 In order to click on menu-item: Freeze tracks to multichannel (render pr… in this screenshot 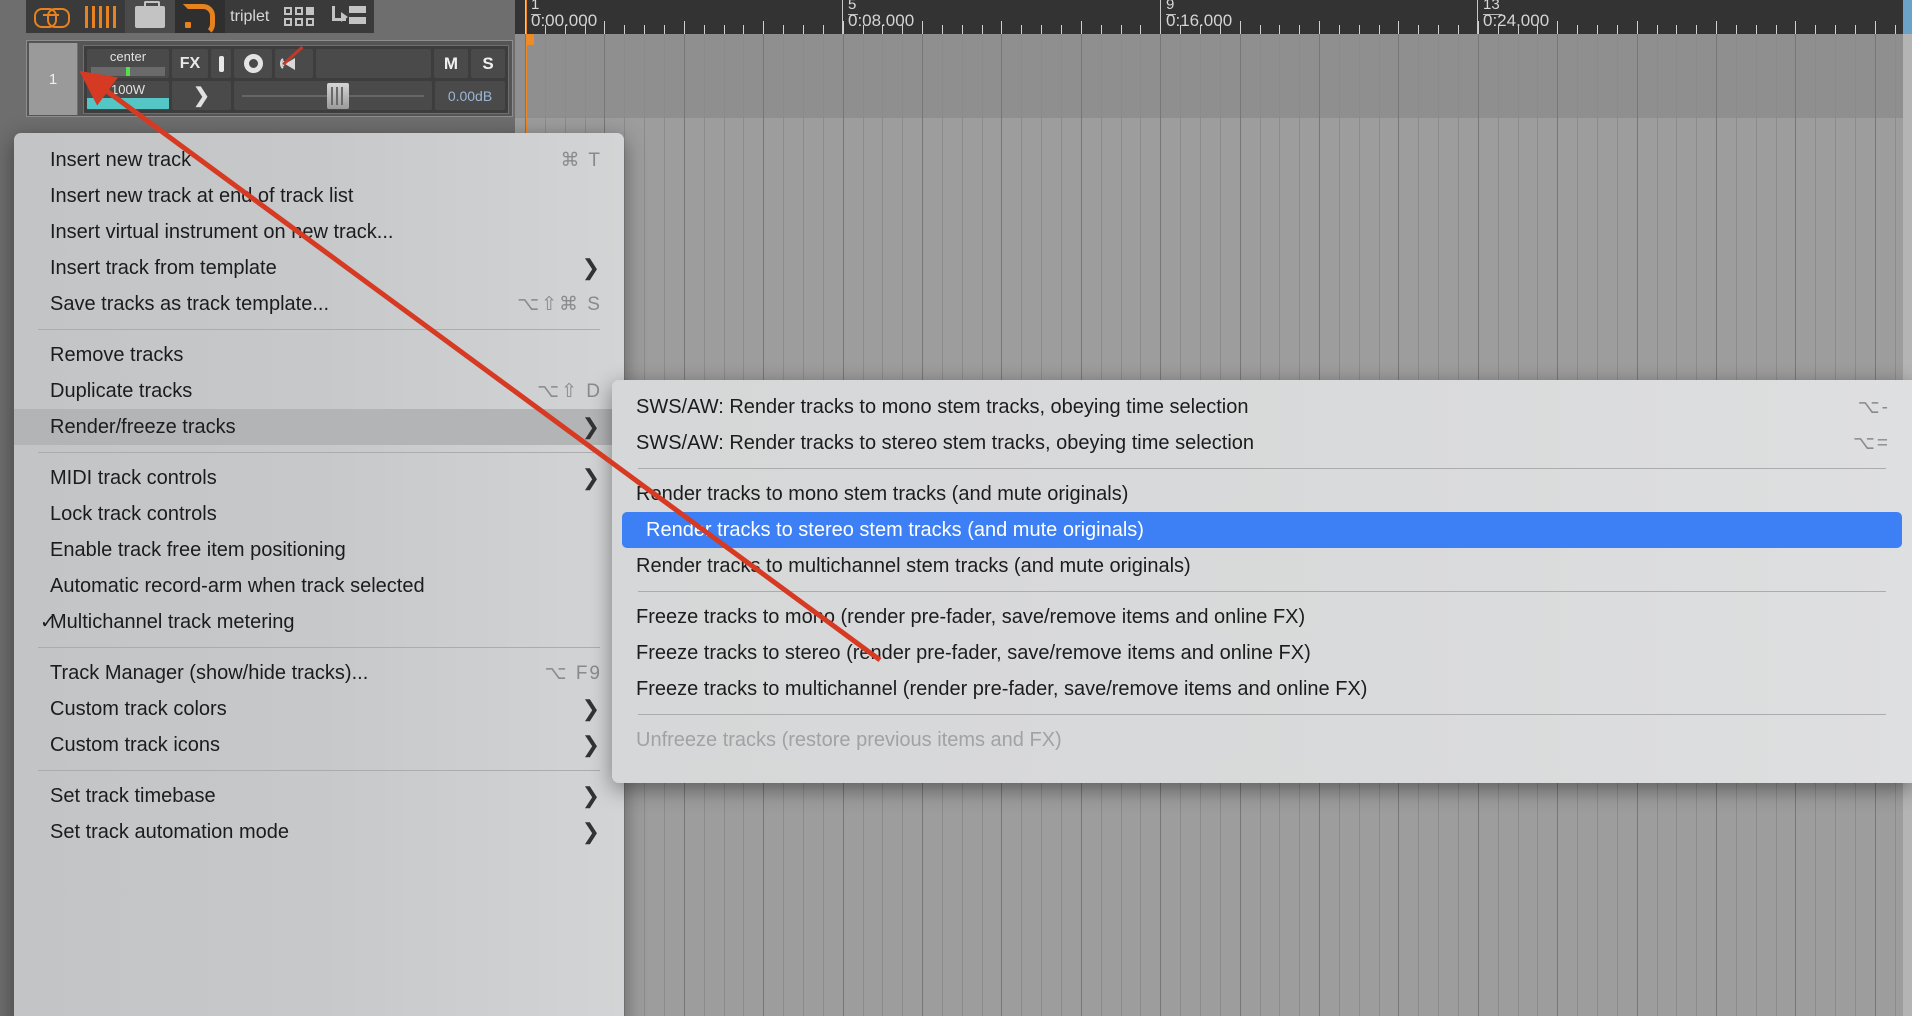, I will do `click(1262, 689)`.